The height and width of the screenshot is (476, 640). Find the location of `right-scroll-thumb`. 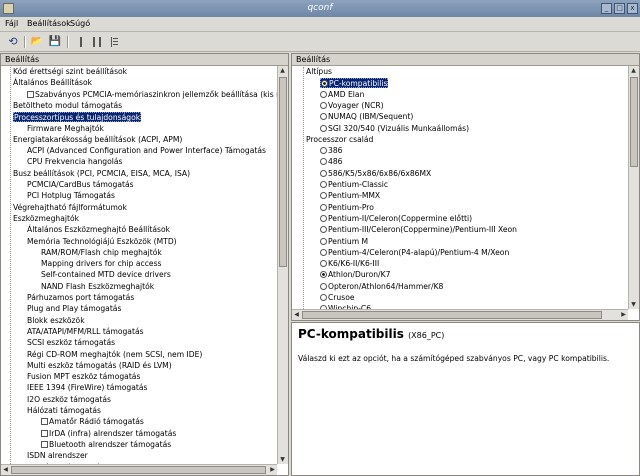

right-scroll-thumb is located at coordinates (634, 122).